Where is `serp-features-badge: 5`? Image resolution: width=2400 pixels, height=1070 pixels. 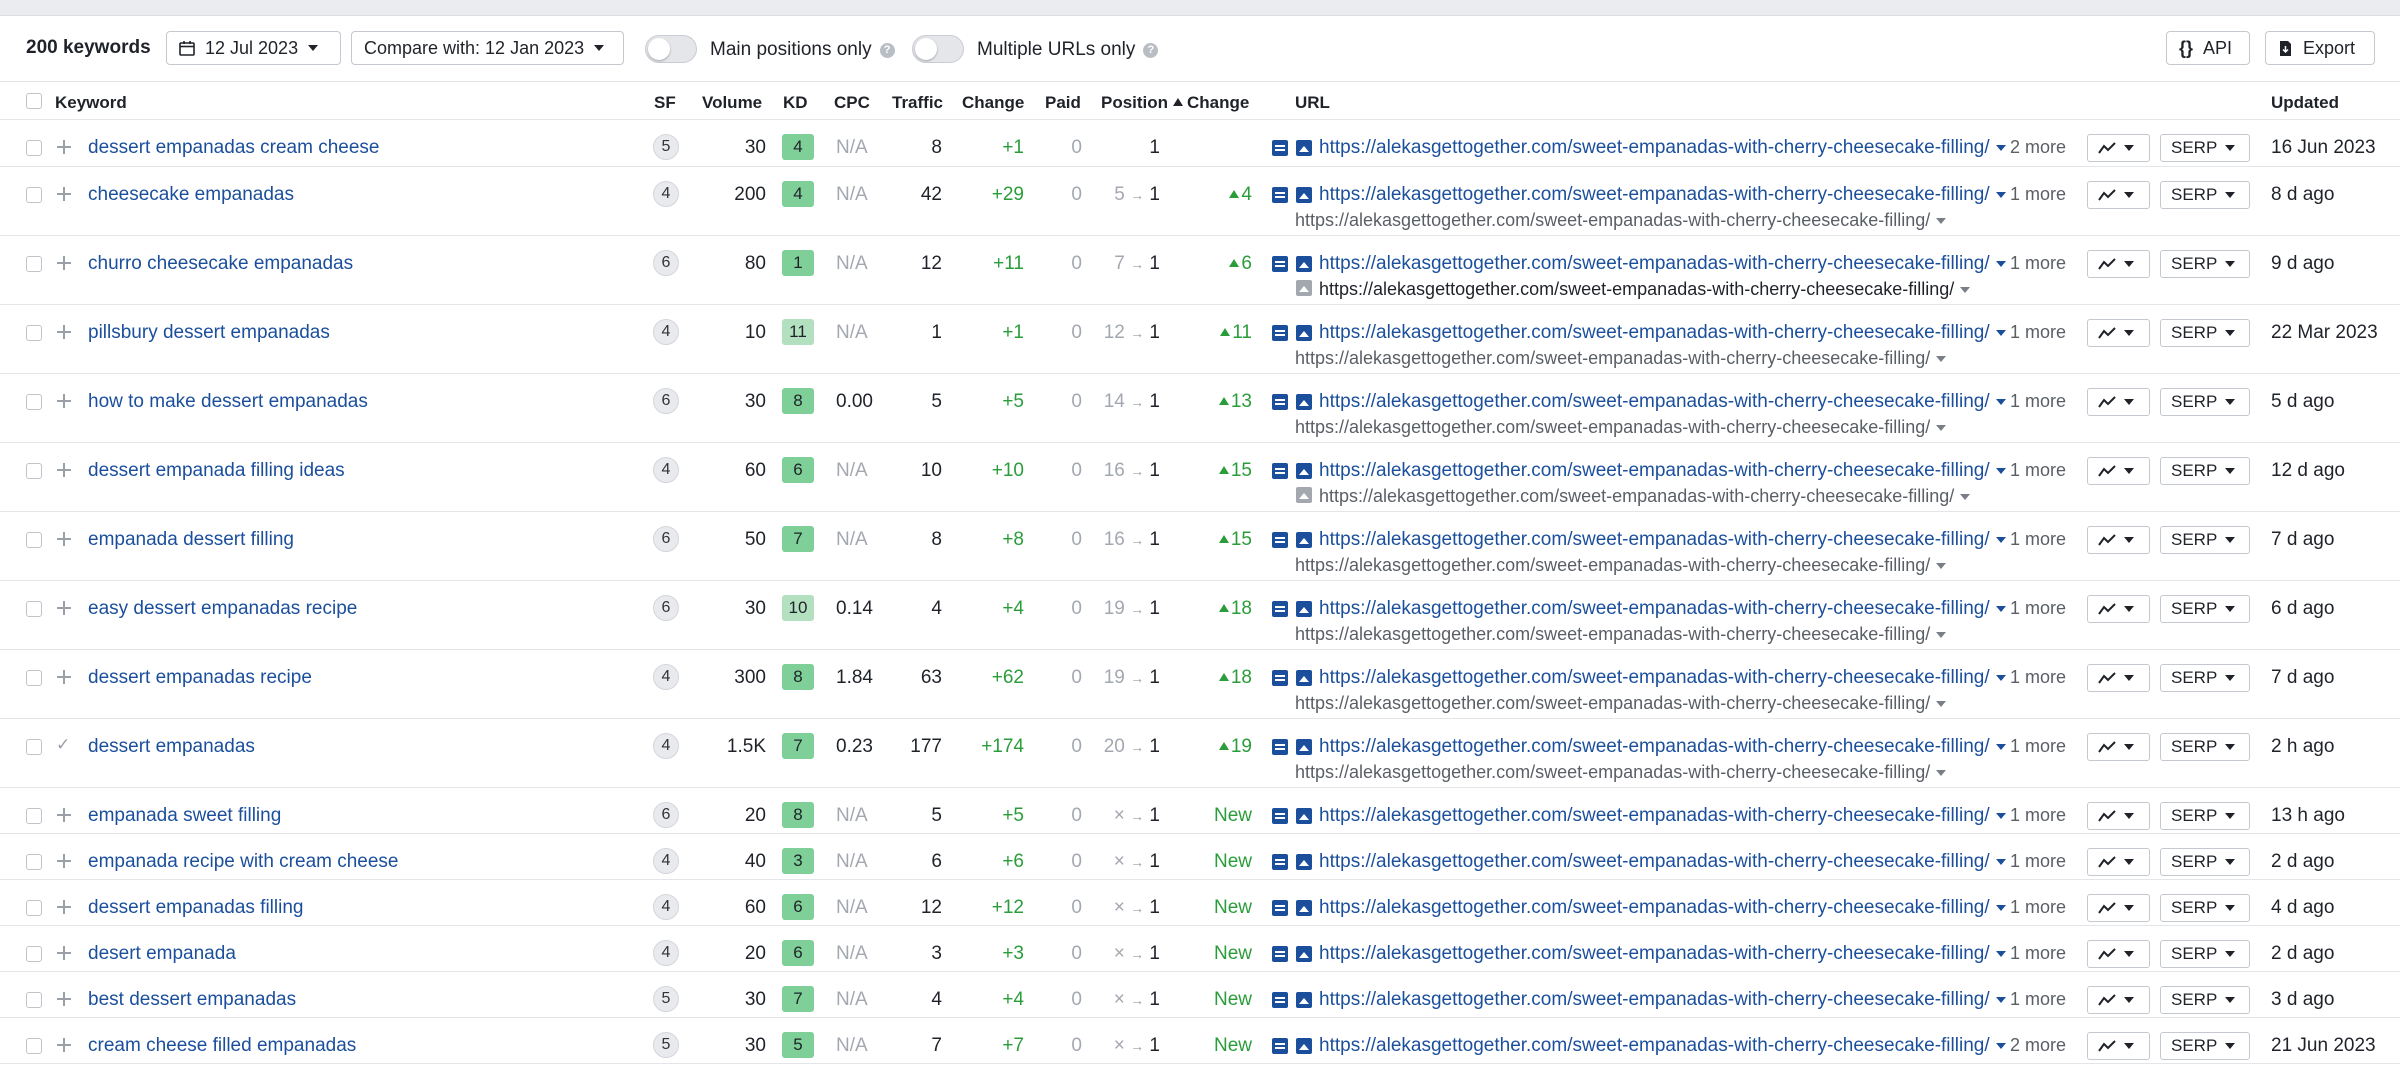 serp-features-badge: 5 is located at coordinates (666, 147).